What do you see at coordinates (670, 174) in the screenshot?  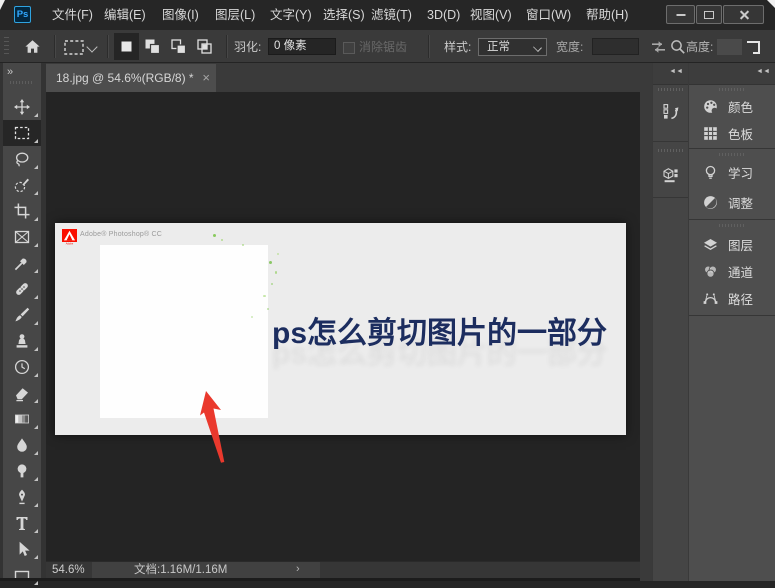 I see `3d-panel-button` at bounding box center [670, 174].